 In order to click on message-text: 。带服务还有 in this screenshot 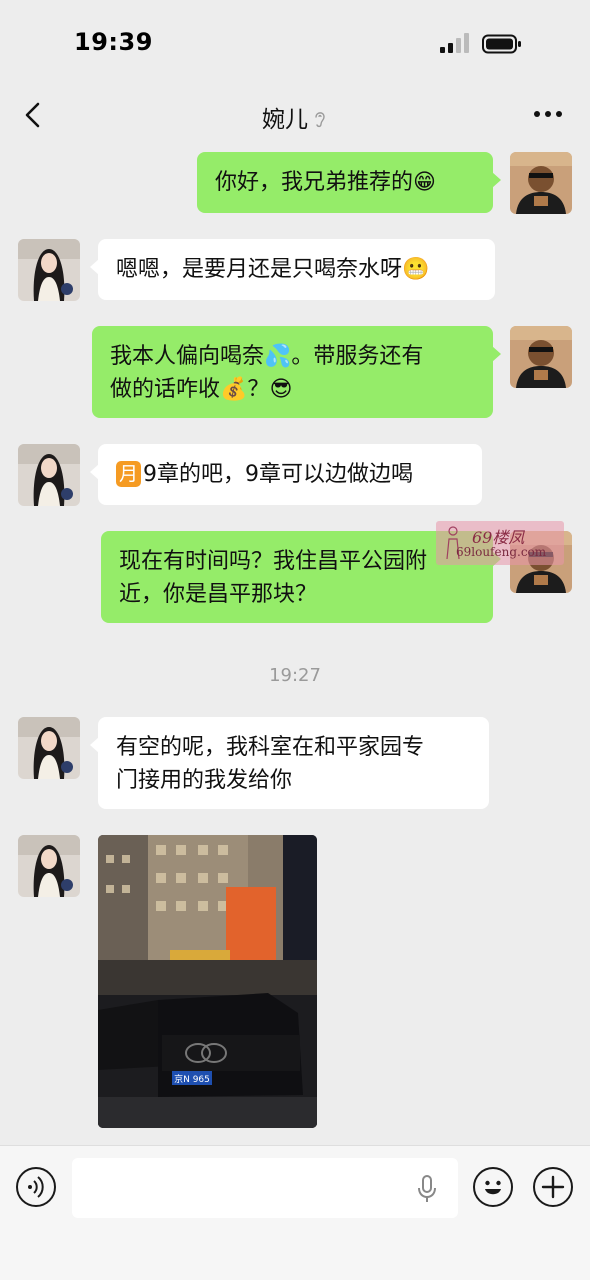, I will do `click(357, 356)`.